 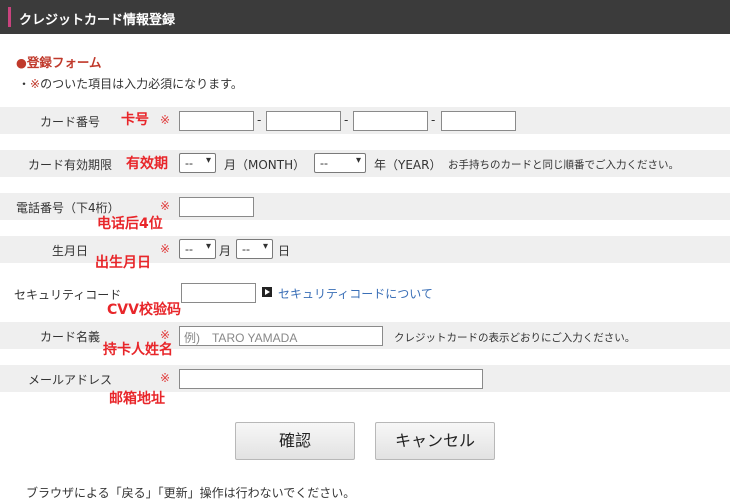 I want to click on security-code-link: セキュリティコードについて, so click(x=355, y=293).